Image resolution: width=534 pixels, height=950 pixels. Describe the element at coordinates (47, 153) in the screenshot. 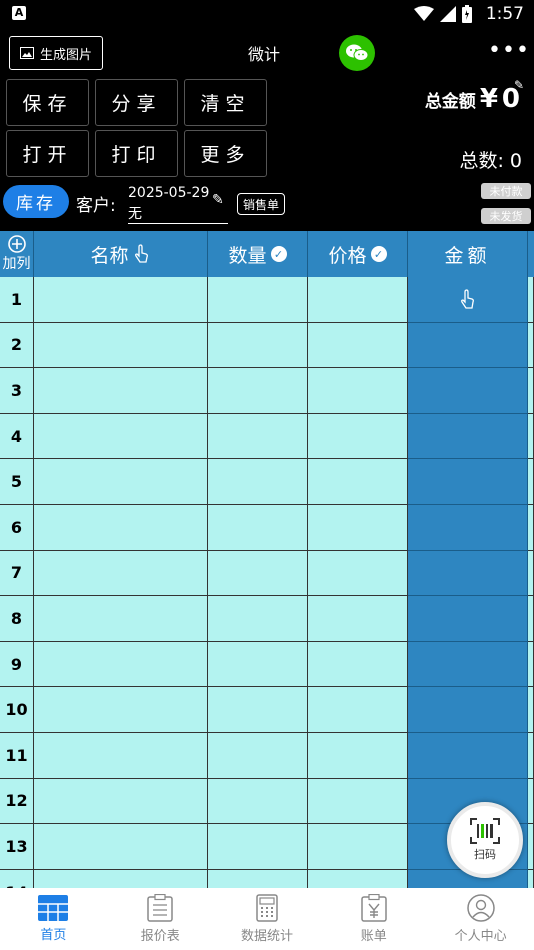

I see `open-button: 打开` at that location.